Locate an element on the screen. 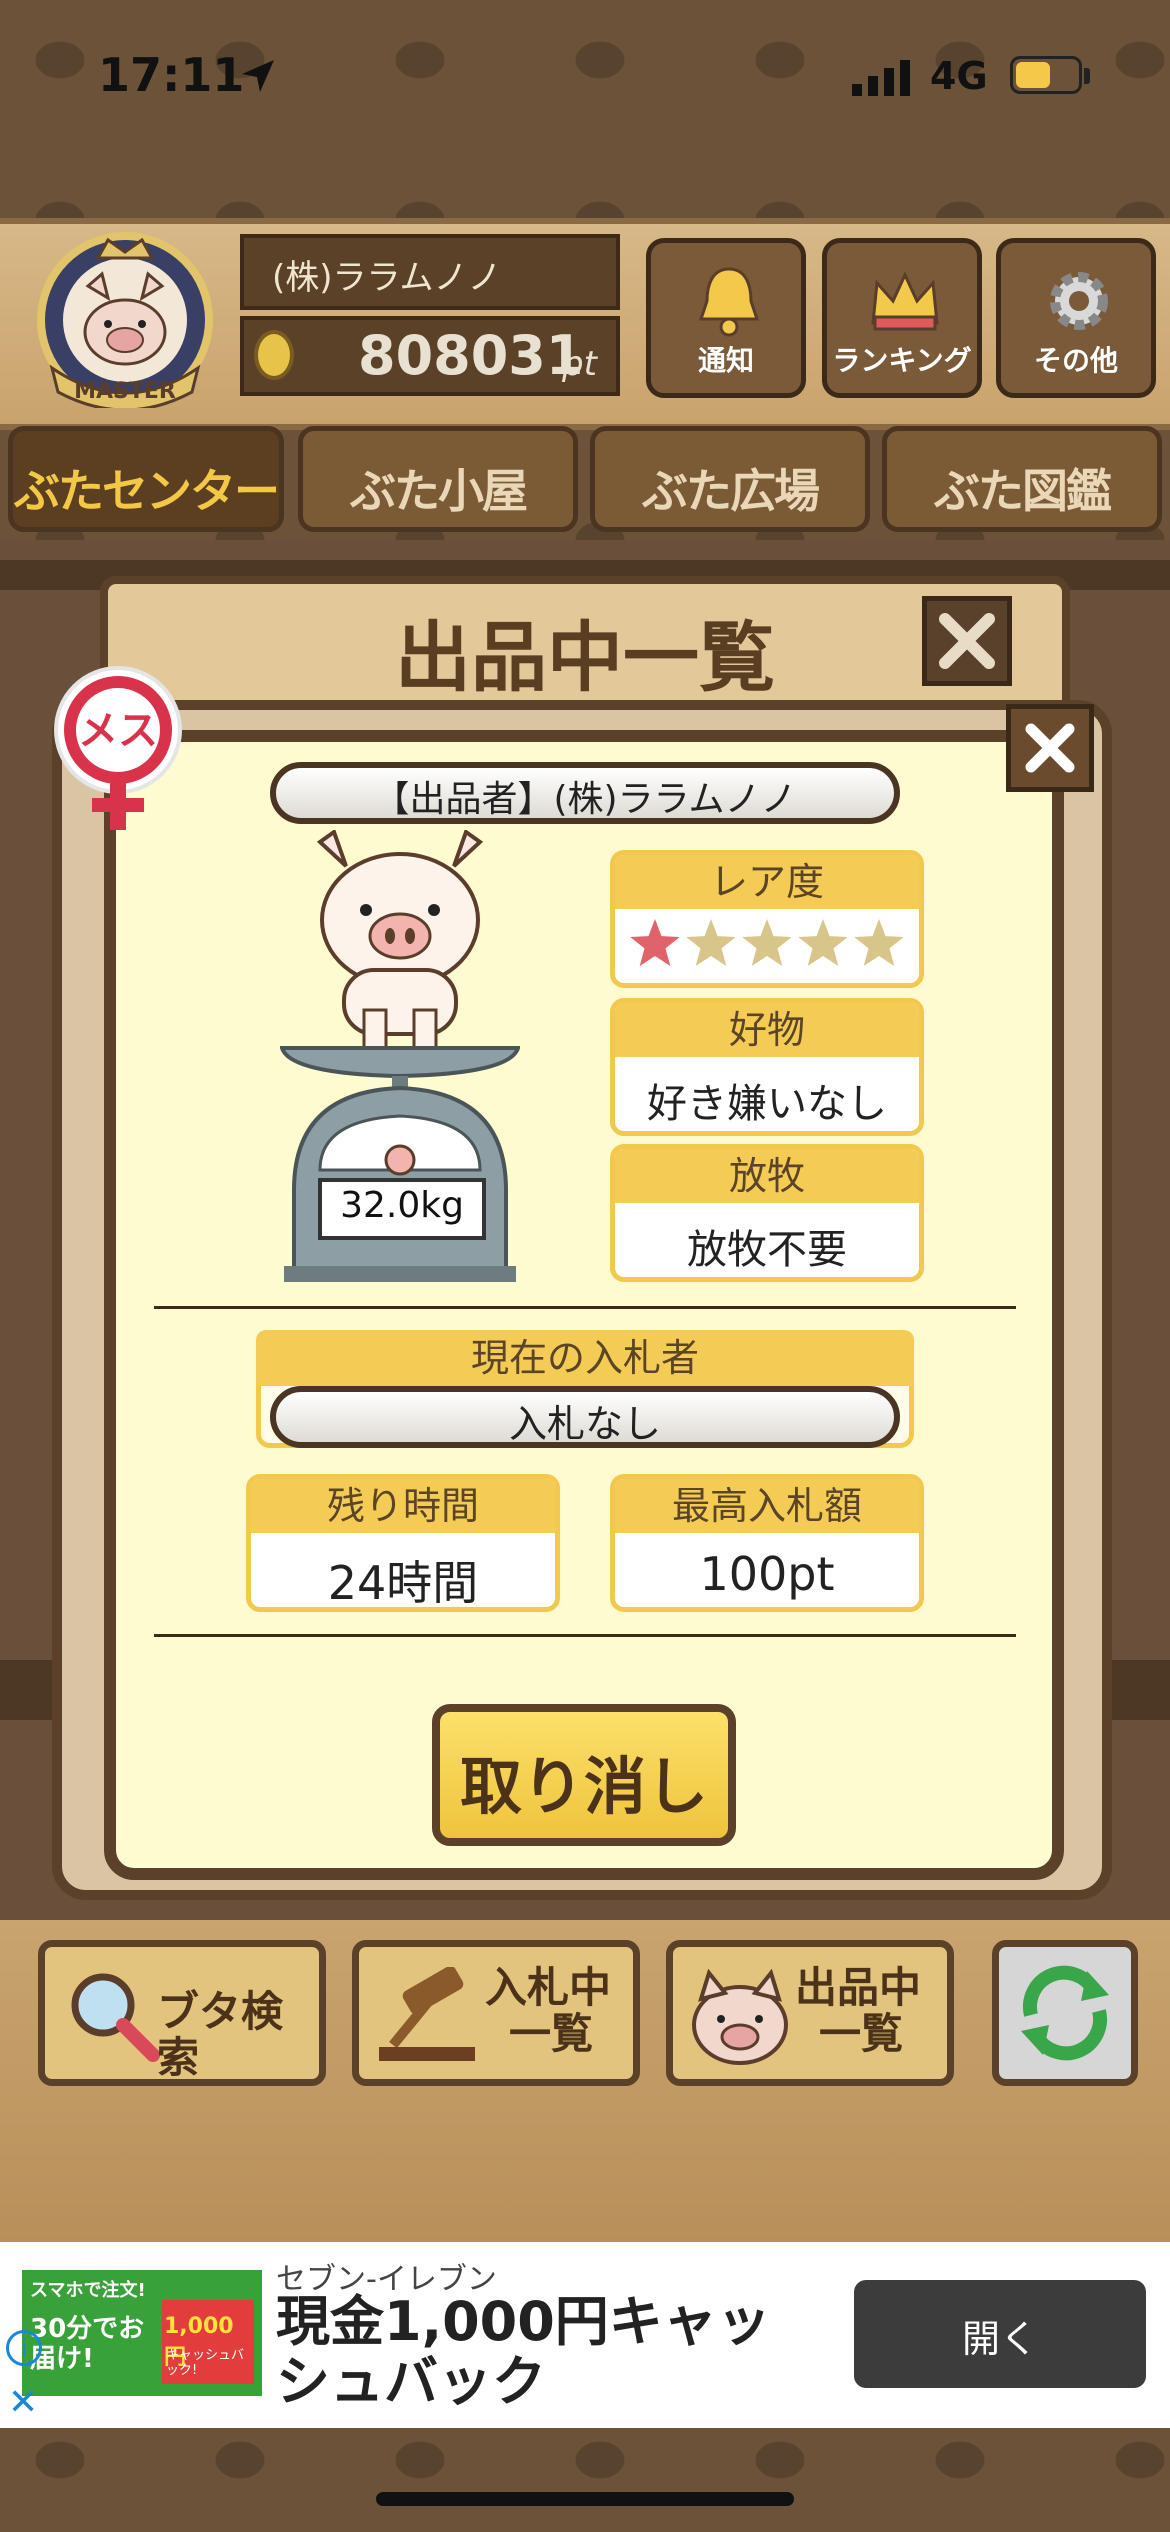 The image size is (1170, 2532). location-arrow-icon is located at coordinates (258, 76).